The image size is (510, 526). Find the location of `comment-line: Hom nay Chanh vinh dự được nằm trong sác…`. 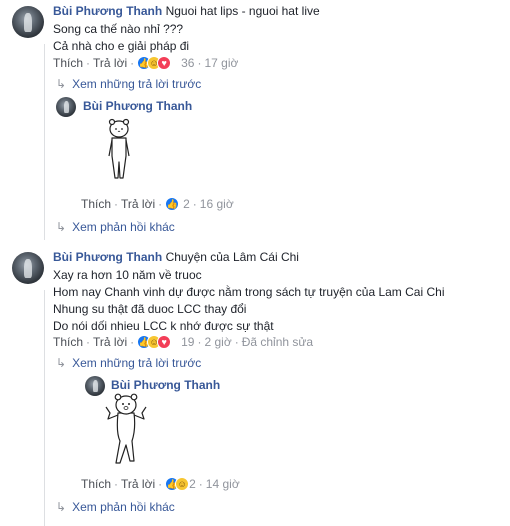

comment-line: Hom nay Chanh vinh dự được nằm trong sác… is located at coordinates (249, 292).